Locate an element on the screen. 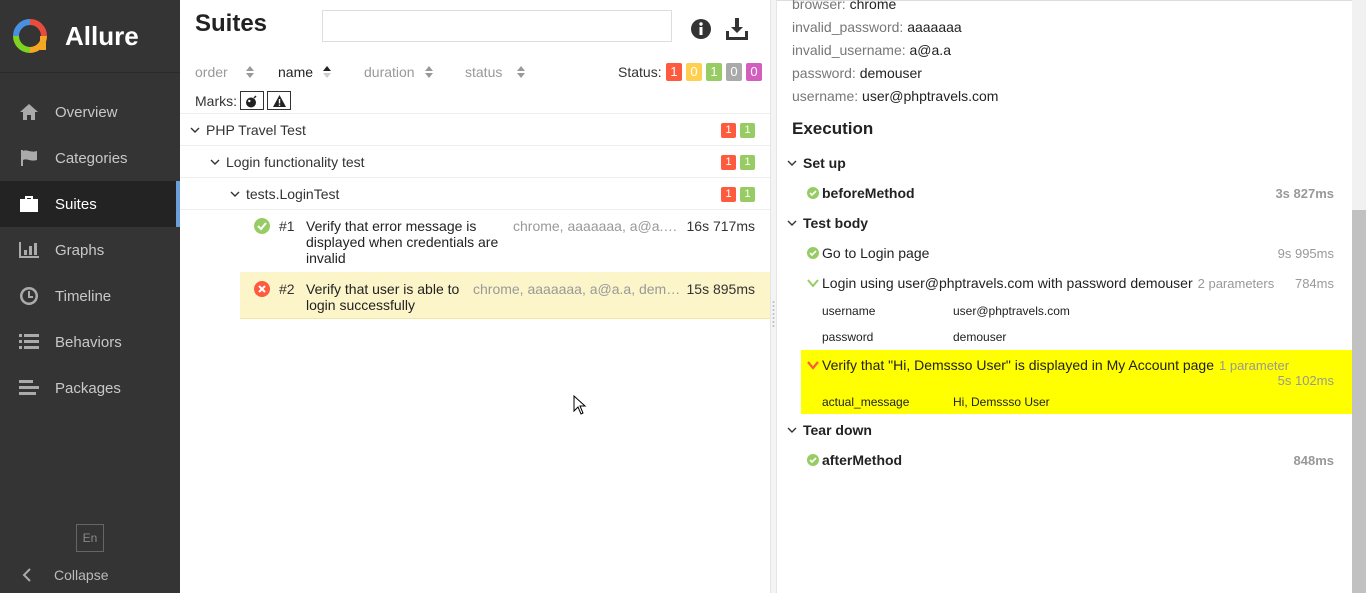  setup-section-toggle: Set up is located at coordinates (816, 163).